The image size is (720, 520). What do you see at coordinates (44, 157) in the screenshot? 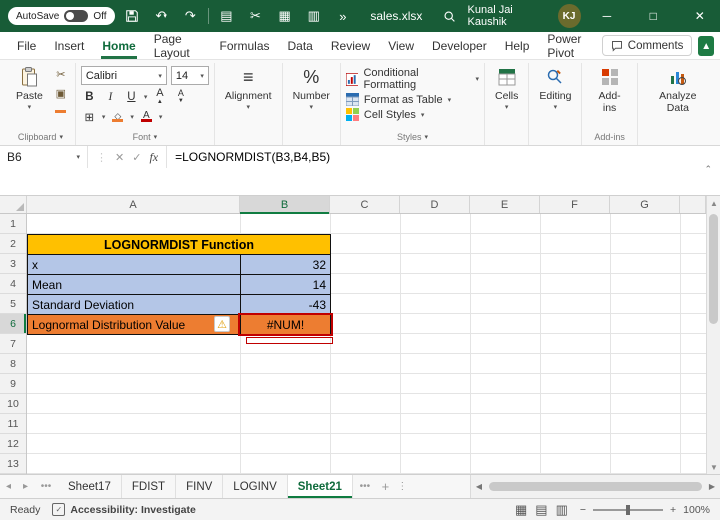
I see `name-box: B6 ▾` at bounding box center [44, 157].